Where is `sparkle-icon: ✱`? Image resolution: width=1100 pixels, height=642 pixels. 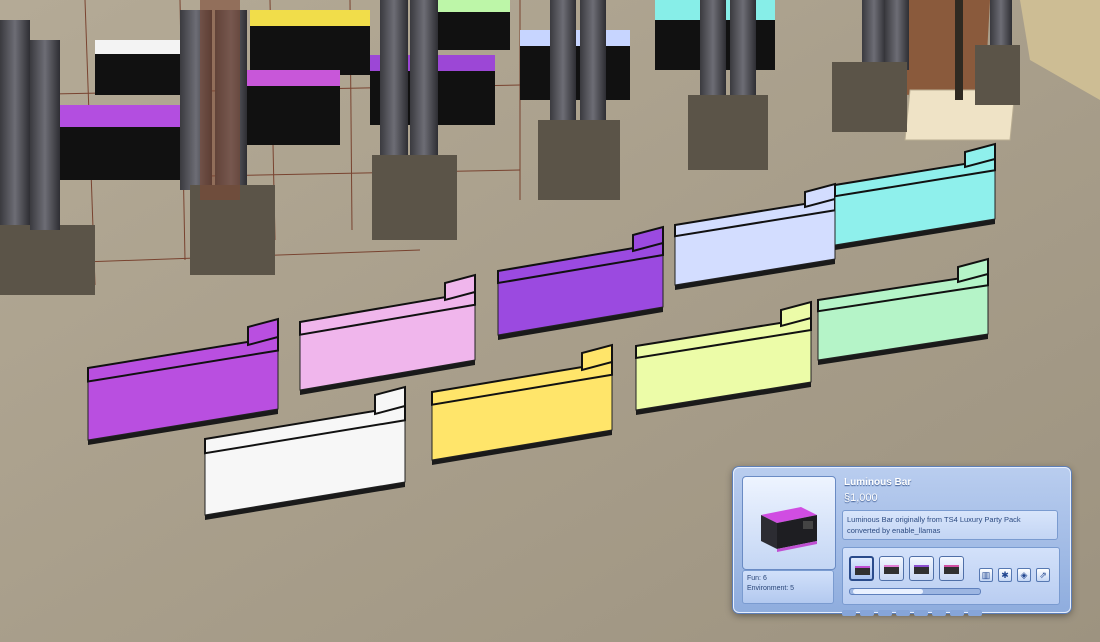 sparkle-icon: ✱ is located at coordinates (1005, 575).